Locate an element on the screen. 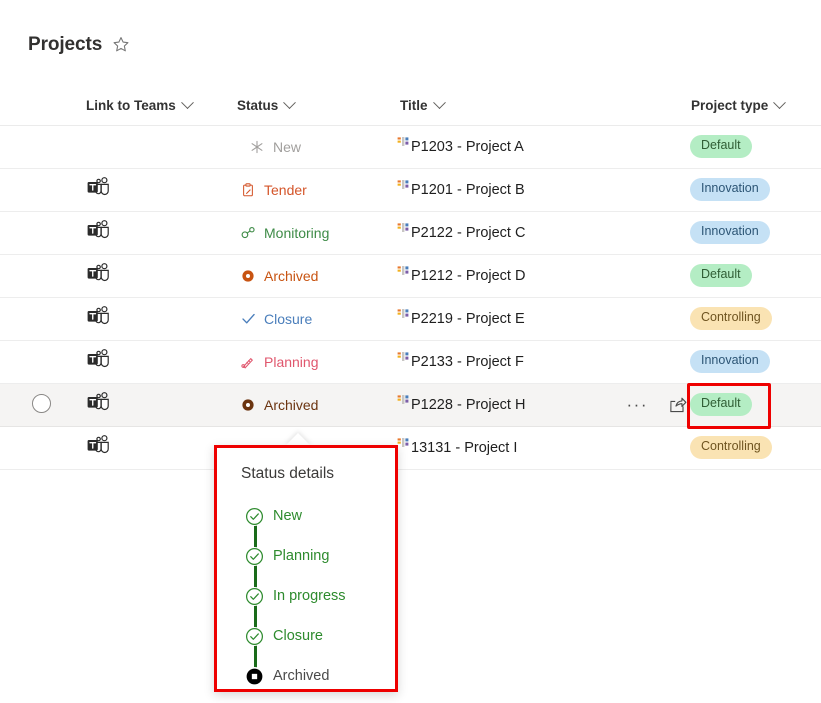  page-header: Projects is located at coordinates (79, 44).